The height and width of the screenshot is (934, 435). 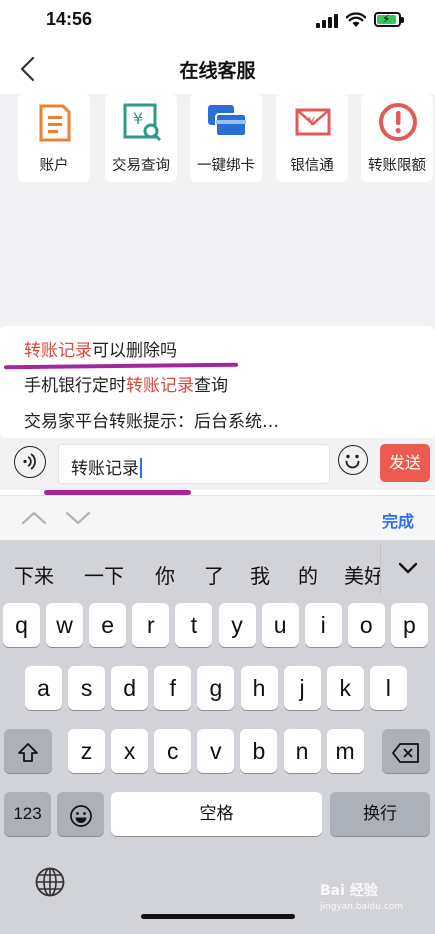 What do you see at coordinates (134, 351) in the screenshot?
I see `suggestion-text: 可以删除吗` at bounding box center [134, 351].